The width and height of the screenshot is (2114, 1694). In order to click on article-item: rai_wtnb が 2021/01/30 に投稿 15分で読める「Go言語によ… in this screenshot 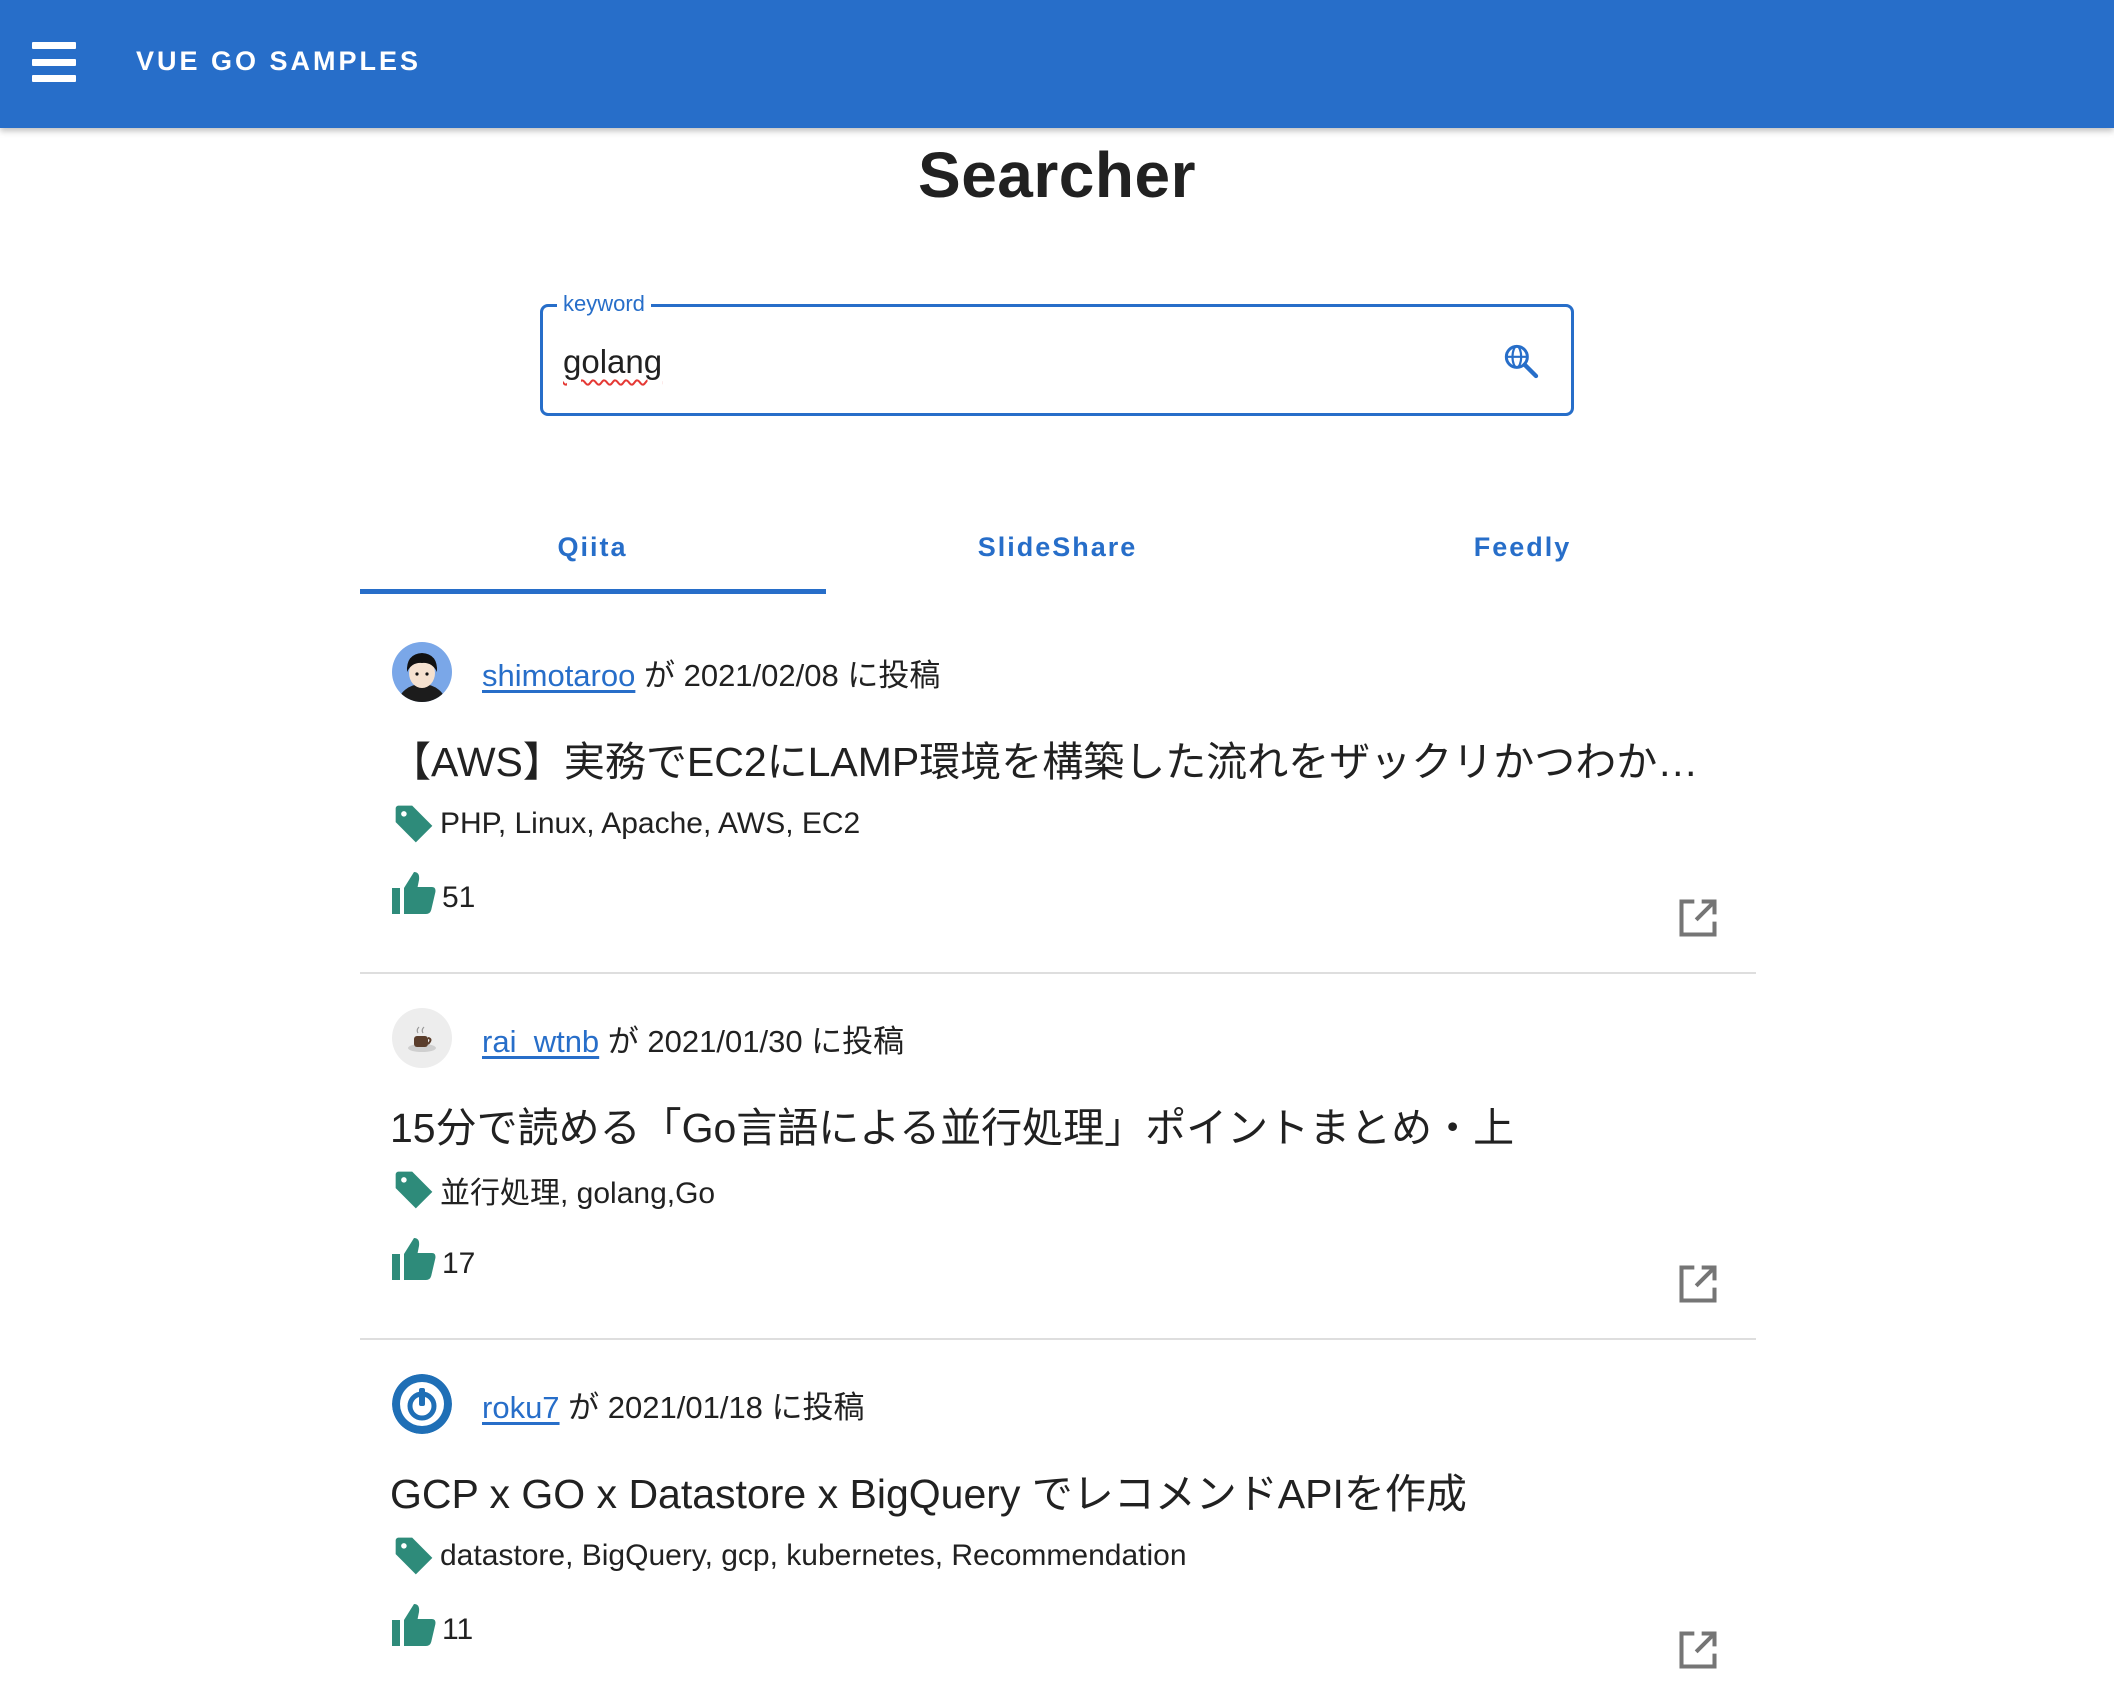, I will do `click(1058, 1157)`.